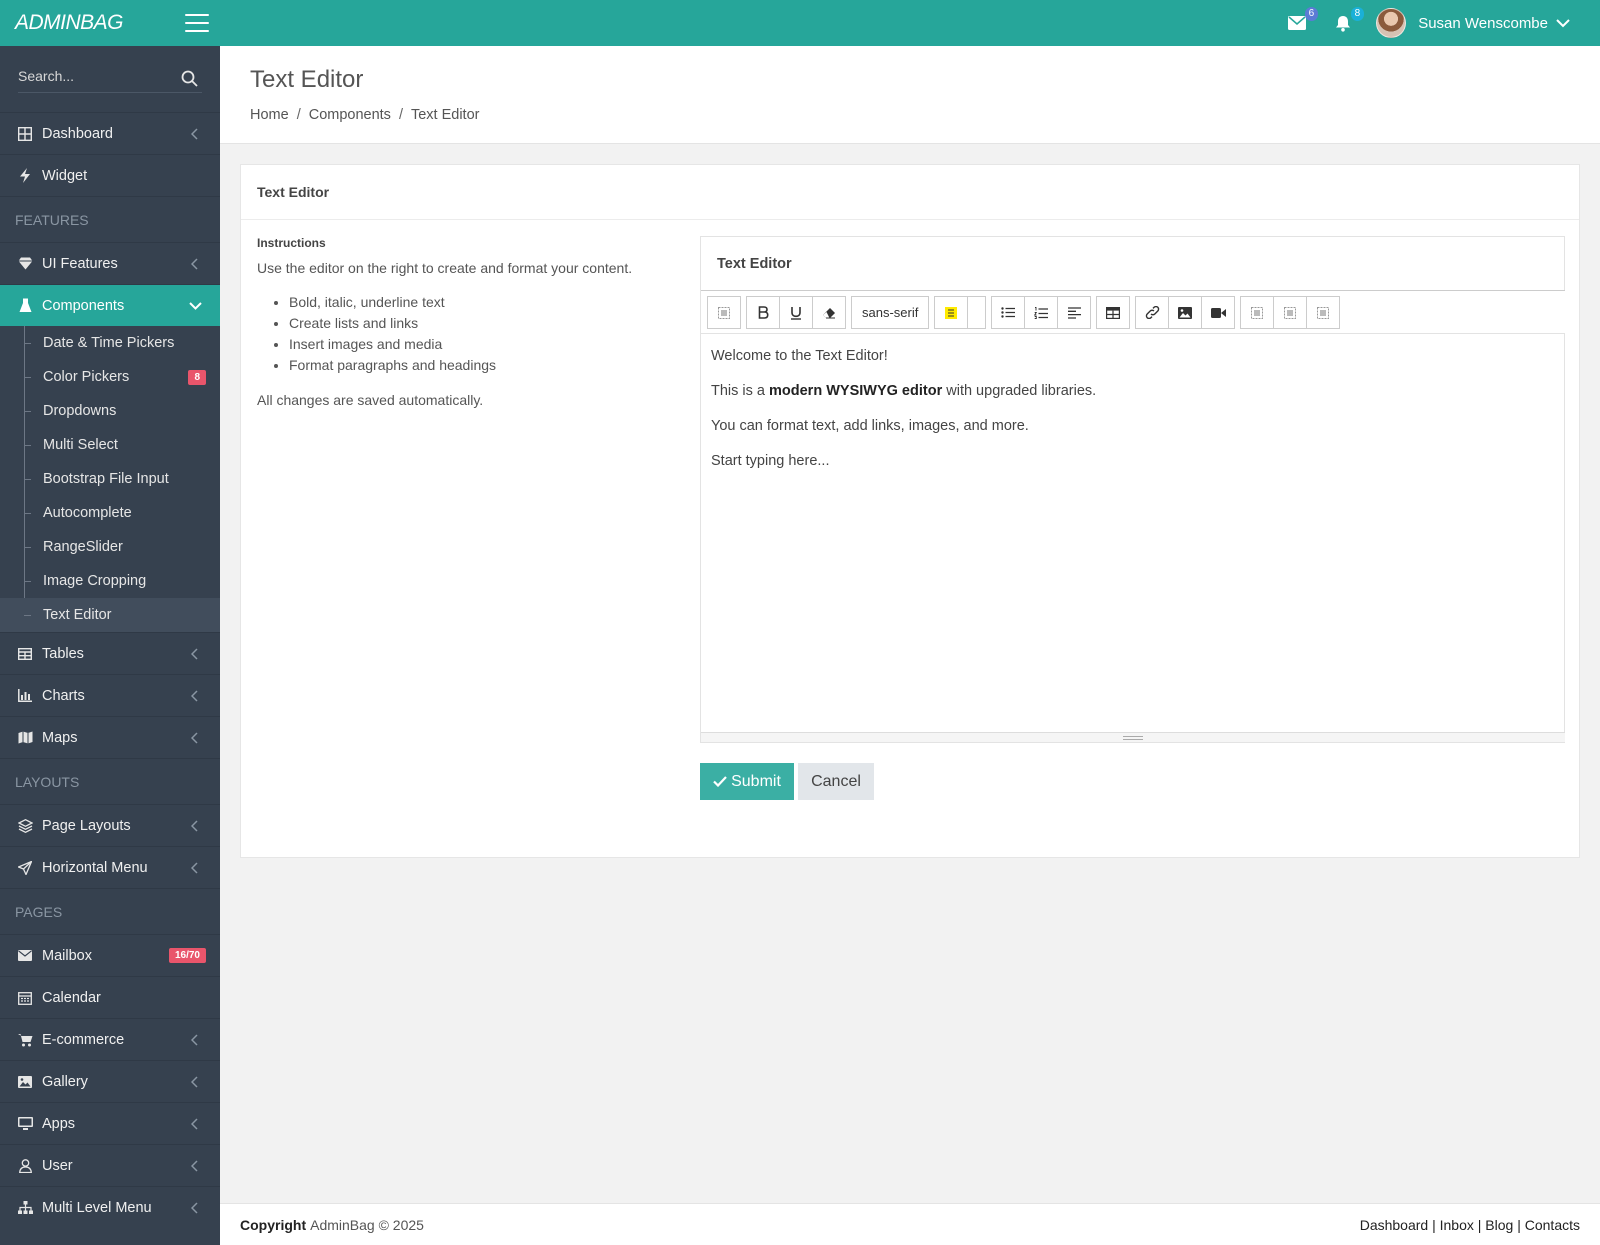 The height and width of the screenshot is (1245, 1600). I want to click on top-navbar: ADMINBAG 6 8 Susan Wenscombe, so click(800, 23).